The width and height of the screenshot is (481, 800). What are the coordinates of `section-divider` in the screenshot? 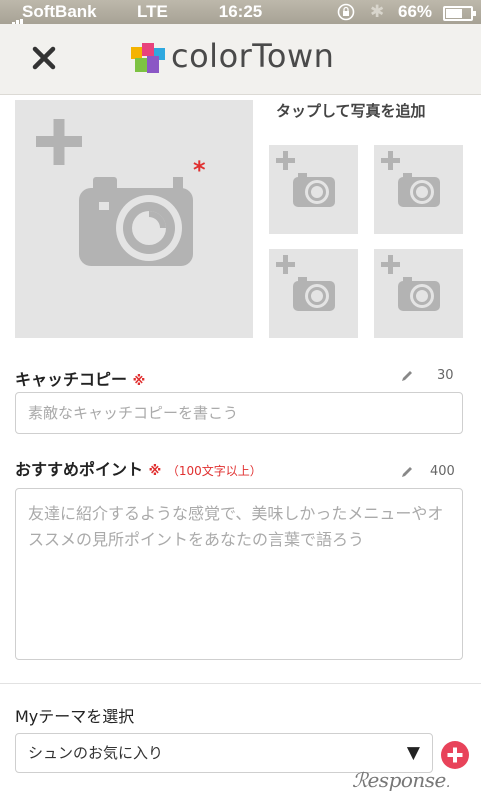 It's located at (240, 683).